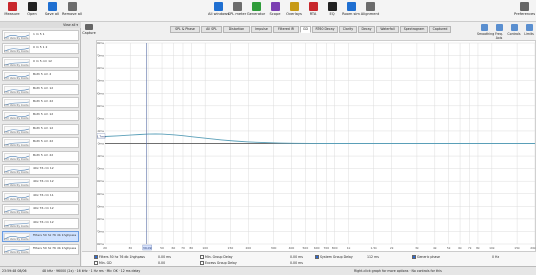  I want to click on capture-button: Capture, so click(89, 31).